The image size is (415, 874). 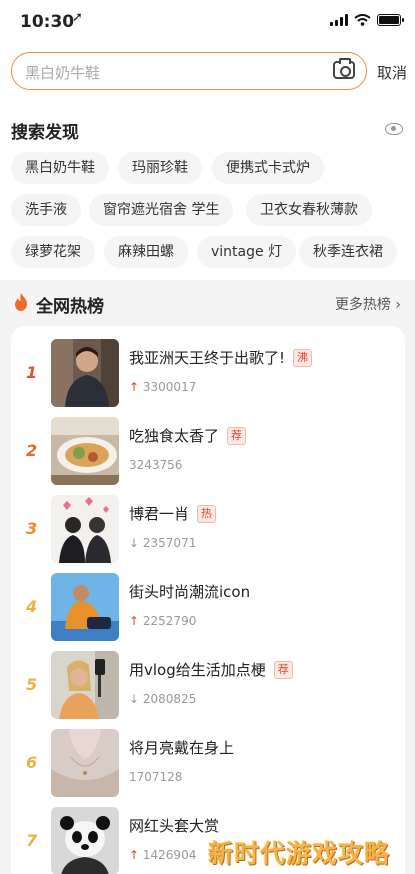 I want to click on discover-title: 搜索发现, so click(x=45, y=133).